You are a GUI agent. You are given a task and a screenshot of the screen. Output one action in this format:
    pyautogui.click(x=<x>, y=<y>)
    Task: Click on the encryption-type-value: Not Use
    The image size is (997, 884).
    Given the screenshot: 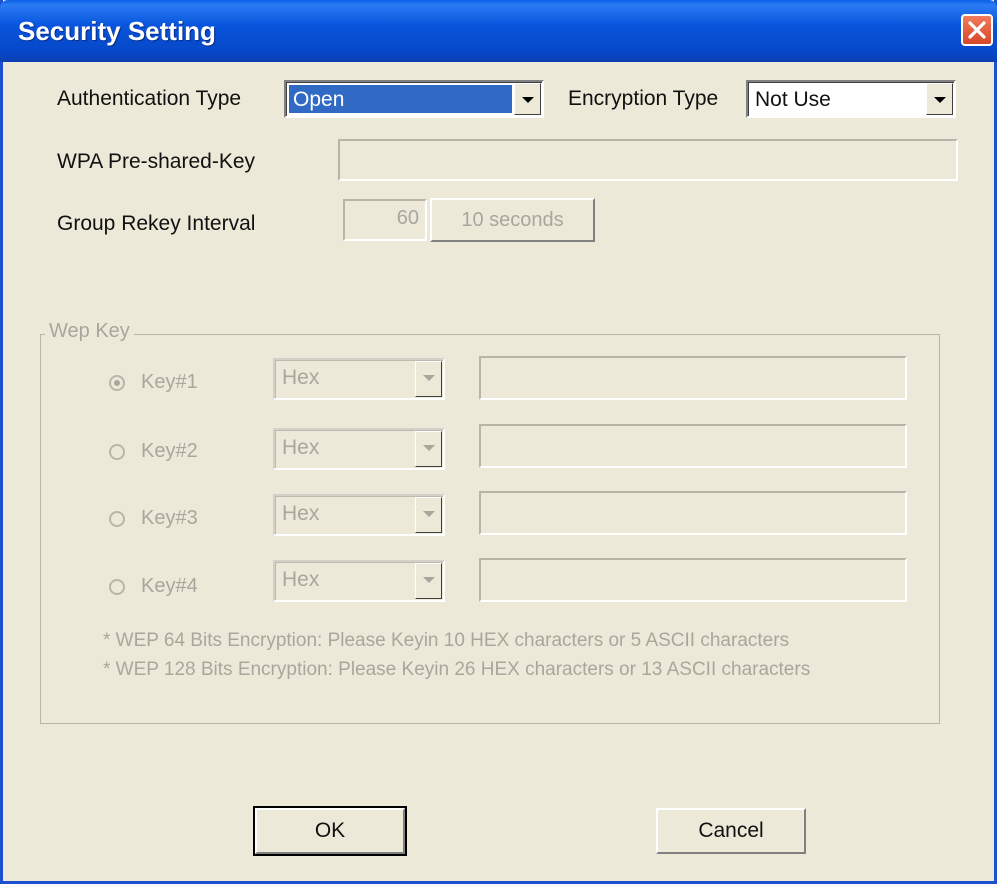 What is the action you would take?
    pyautogui.click(x=793, y=99)
    